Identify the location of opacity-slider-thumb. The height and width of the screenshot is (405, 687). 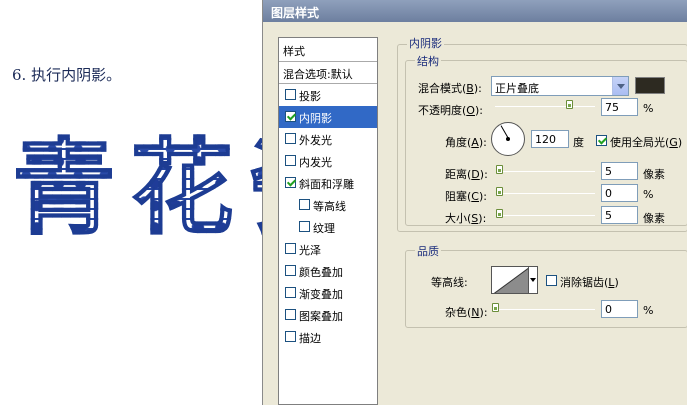
(569, 104).